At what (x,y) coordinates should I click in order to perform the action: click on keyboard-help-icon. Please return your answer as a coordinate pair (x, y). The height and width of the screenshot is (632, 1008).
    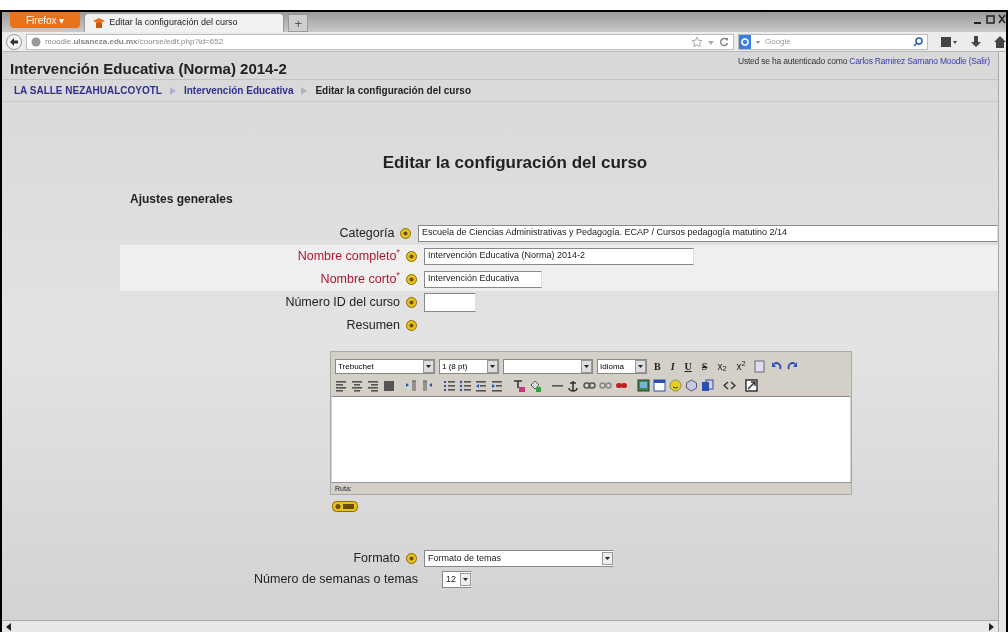
    Looking at the image, I should click on (345, 506).